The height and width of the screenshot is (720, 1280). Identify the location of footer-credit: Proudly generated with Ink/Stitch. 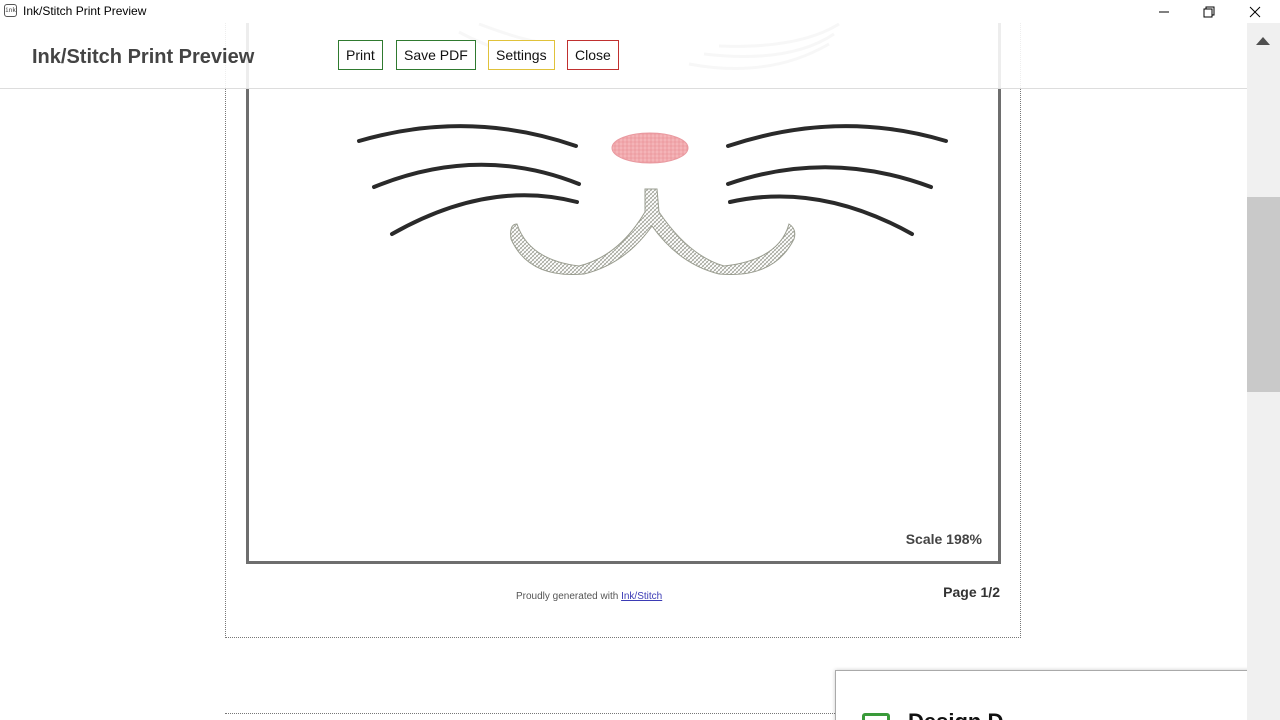
(589, 596).